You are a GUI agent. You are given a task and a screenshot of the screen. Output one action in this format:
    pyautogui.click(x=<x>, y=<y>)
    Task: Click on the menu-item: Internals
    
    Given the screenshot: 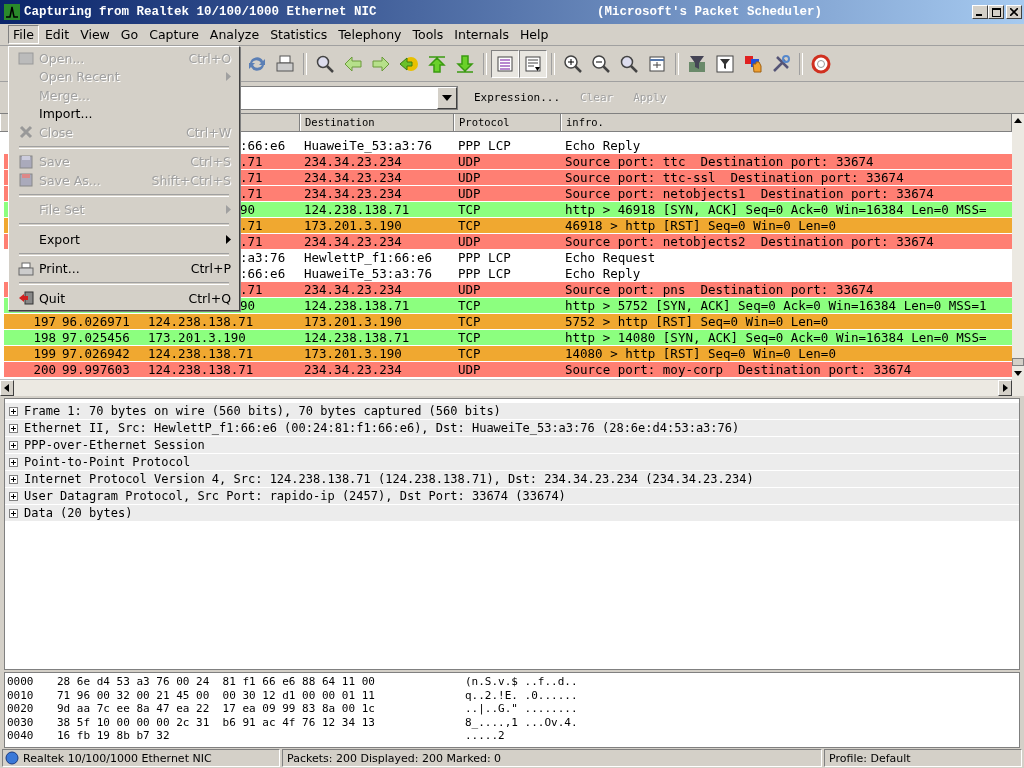 What is the action you would take?
    pyautogui.click(x=481, y=34)
    